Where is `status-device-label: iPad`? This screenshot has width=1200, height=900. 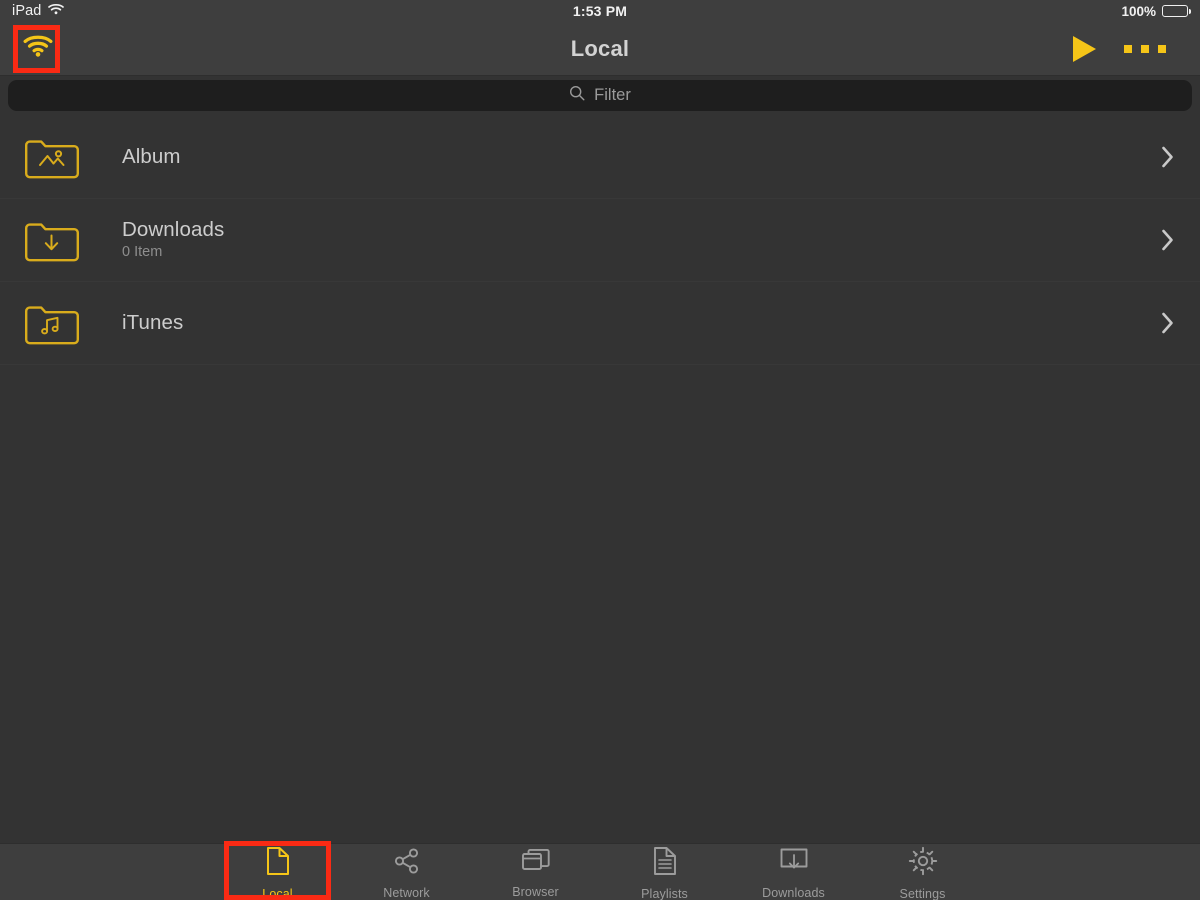 status-device-label: iPad is located at coordinates (27, 11).